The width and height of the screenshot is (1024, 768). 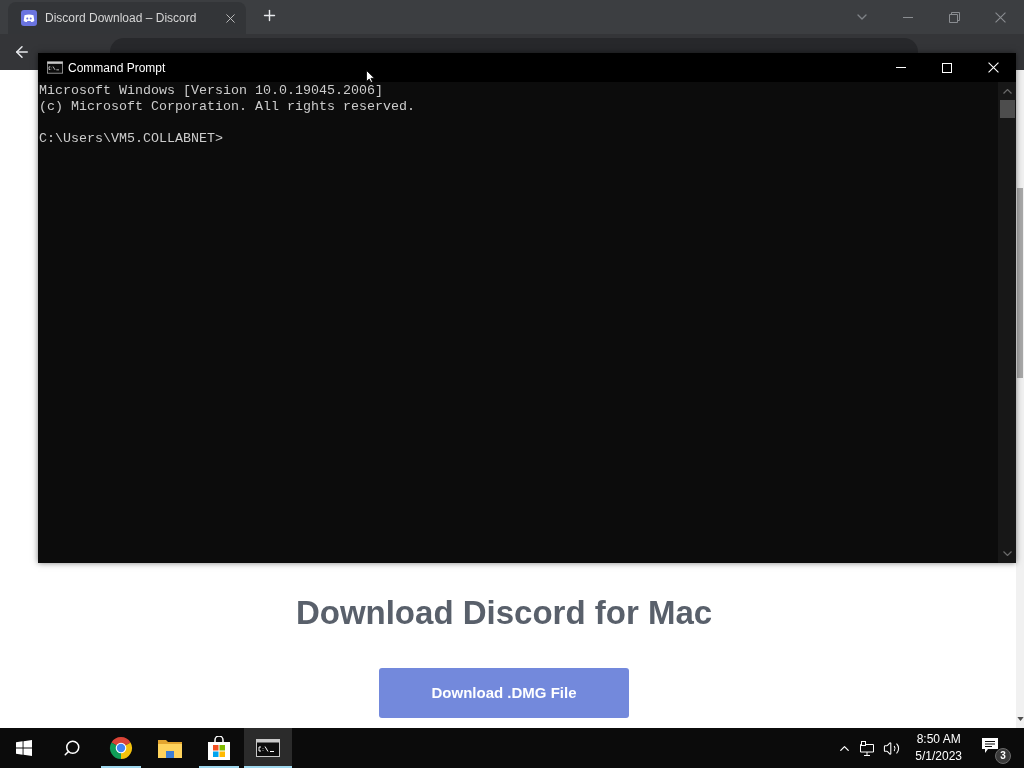 I want to click on console-prompt: C:\Users\VM5.COLLABNET>, so click(x=131, y=139).